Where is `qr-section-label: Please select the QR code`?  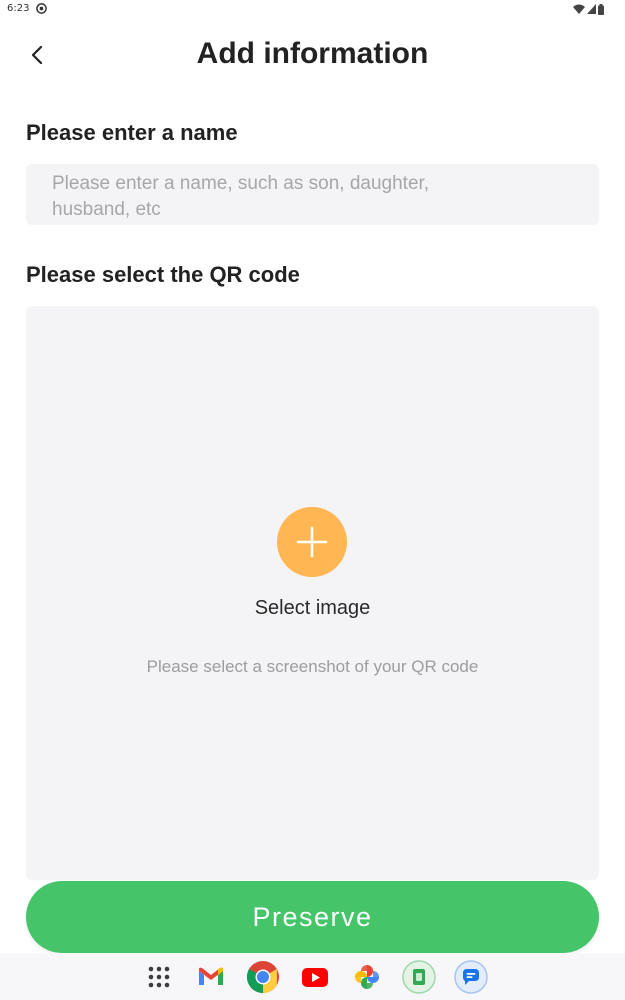
qr-section-label: Please select the QR code is located at coordinates (163, 274).